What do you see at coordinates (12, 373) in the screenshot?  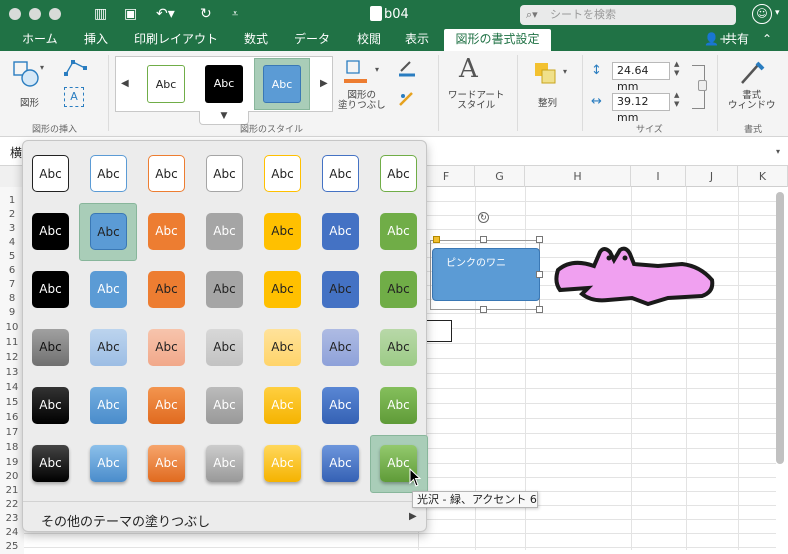 I see `row-header: 13` at bounding box center [12, 373].